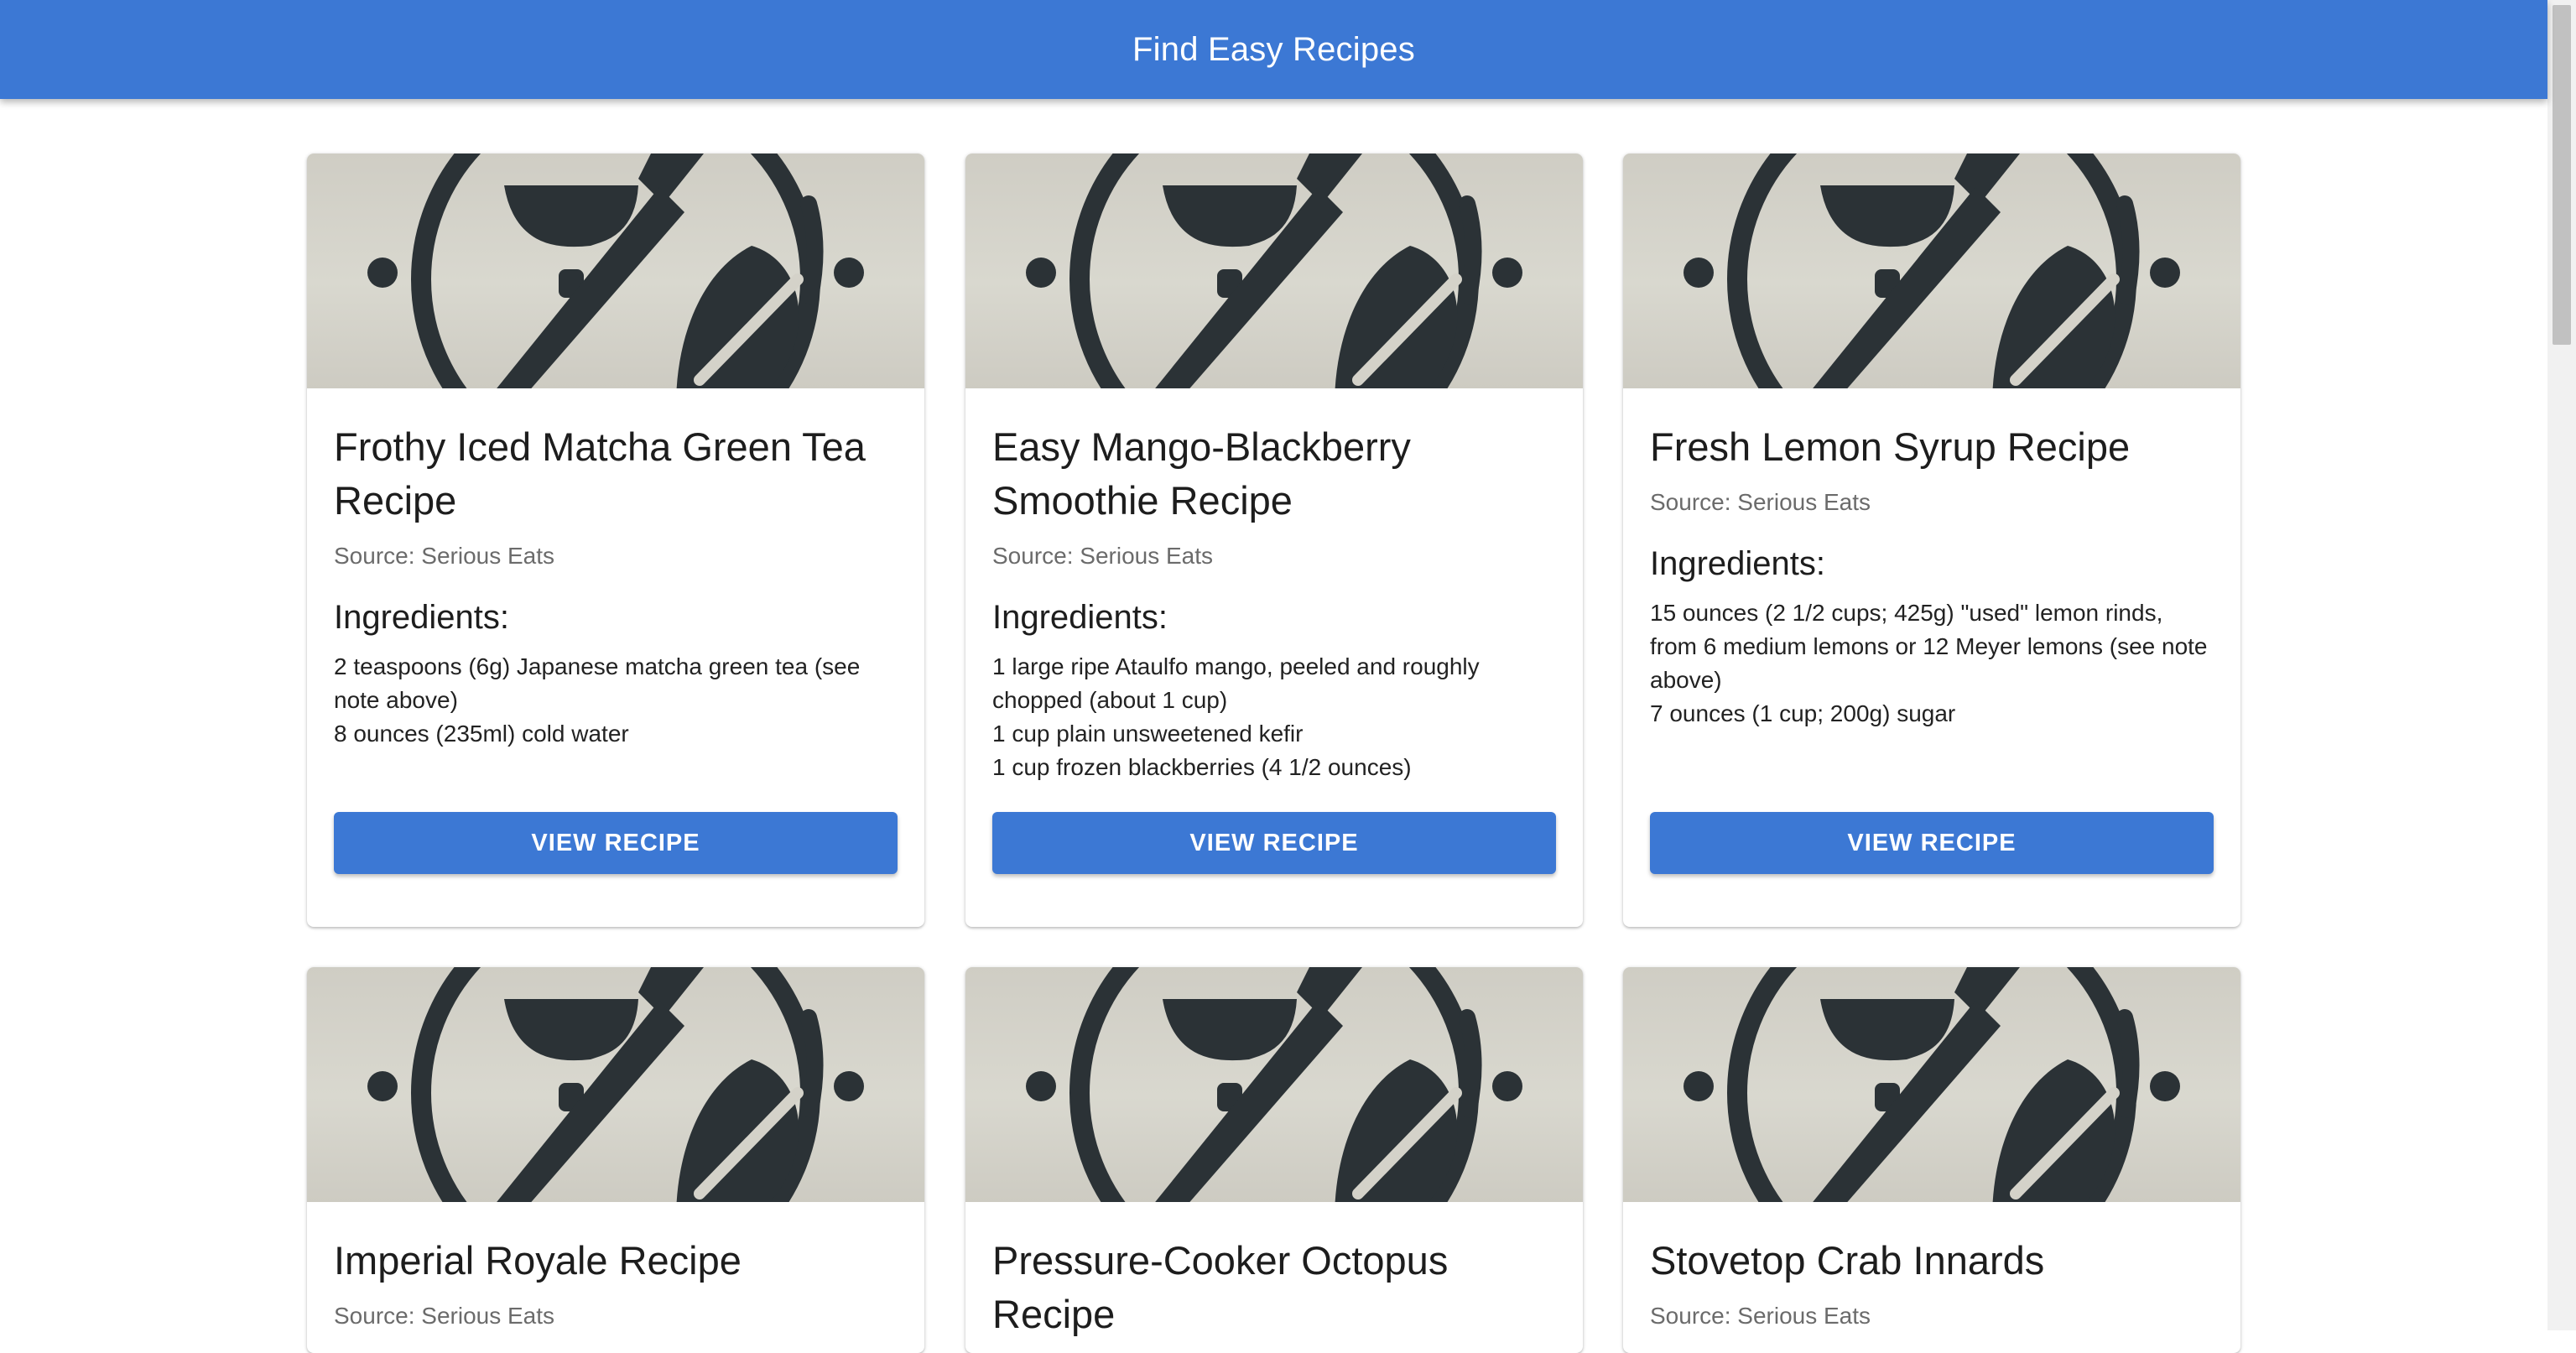  I want to click on app-header: Find Easy Recipes, so click(1273, 49).